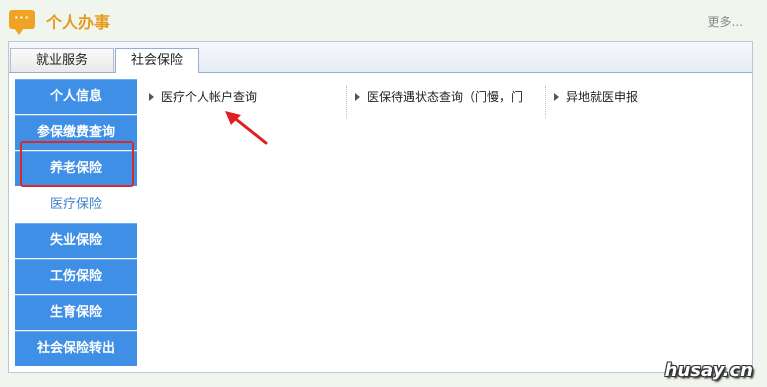 The height and width of the screenshot is (387, 767). Describe the element at coordinates (76, 132) in the screenshot. I see `sidebar-item-contribution-query: 参保缴费查询` at that location.